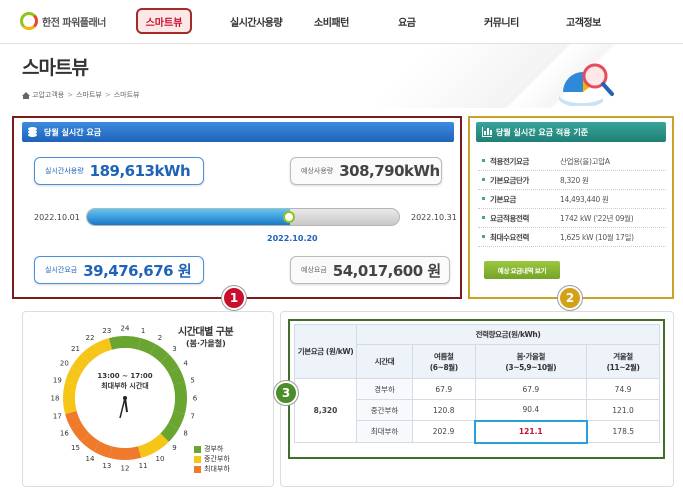 The height and width of the screenshot is (493, 683). I want to click on energy-fee-header: 전력량요금(원/kWh), so click(508, 334).